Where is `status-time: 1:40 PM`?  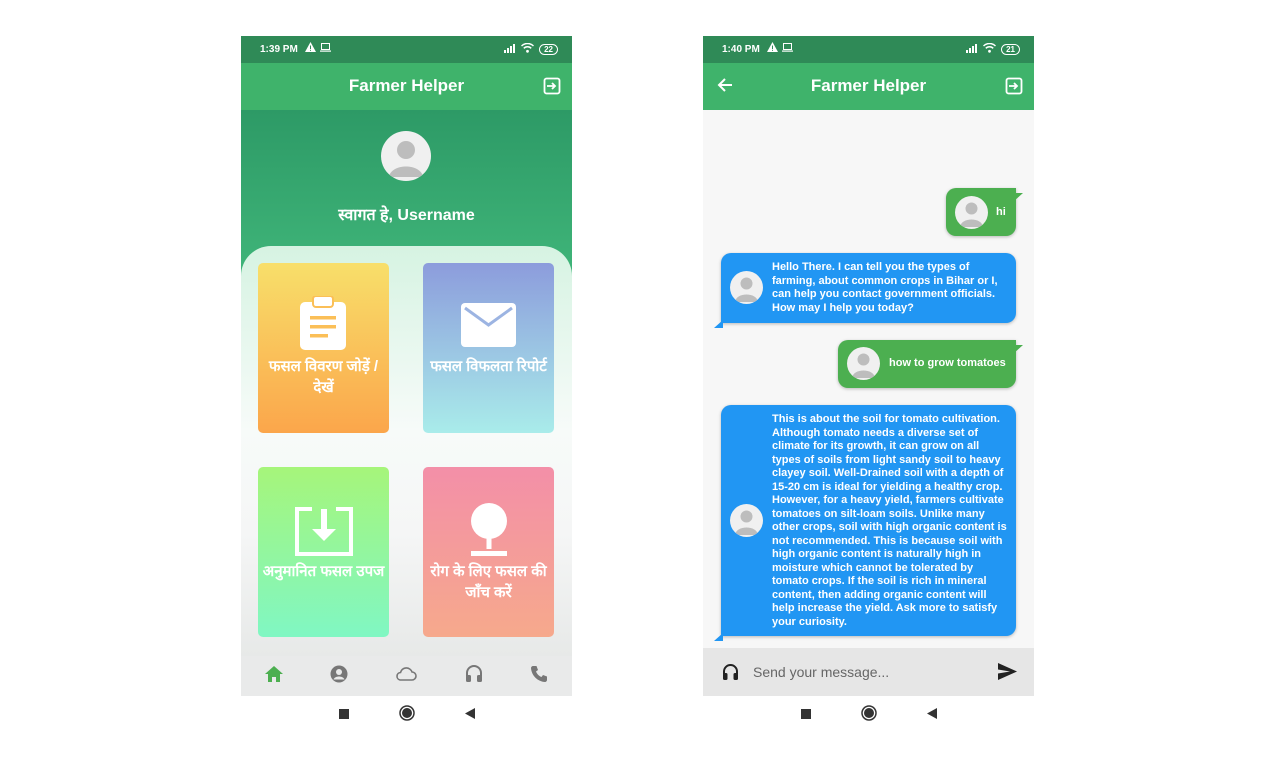
status-time: 1:40 PM is located at coordinates (741, 49).